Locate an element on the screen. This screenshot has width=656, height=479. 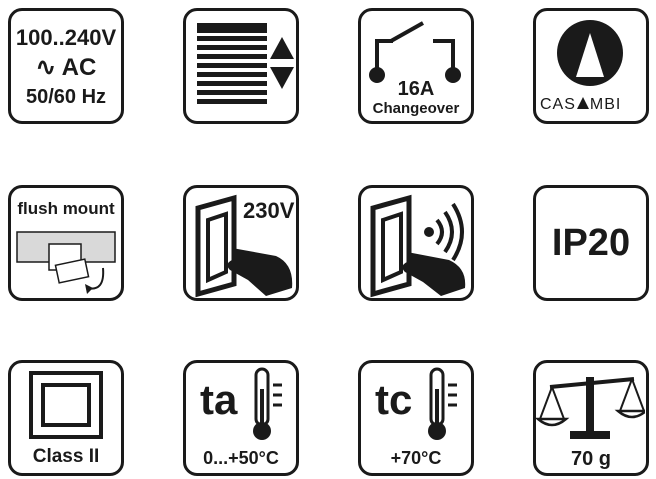
relay-type-text: Changeover is located at coordinates (416, 108).